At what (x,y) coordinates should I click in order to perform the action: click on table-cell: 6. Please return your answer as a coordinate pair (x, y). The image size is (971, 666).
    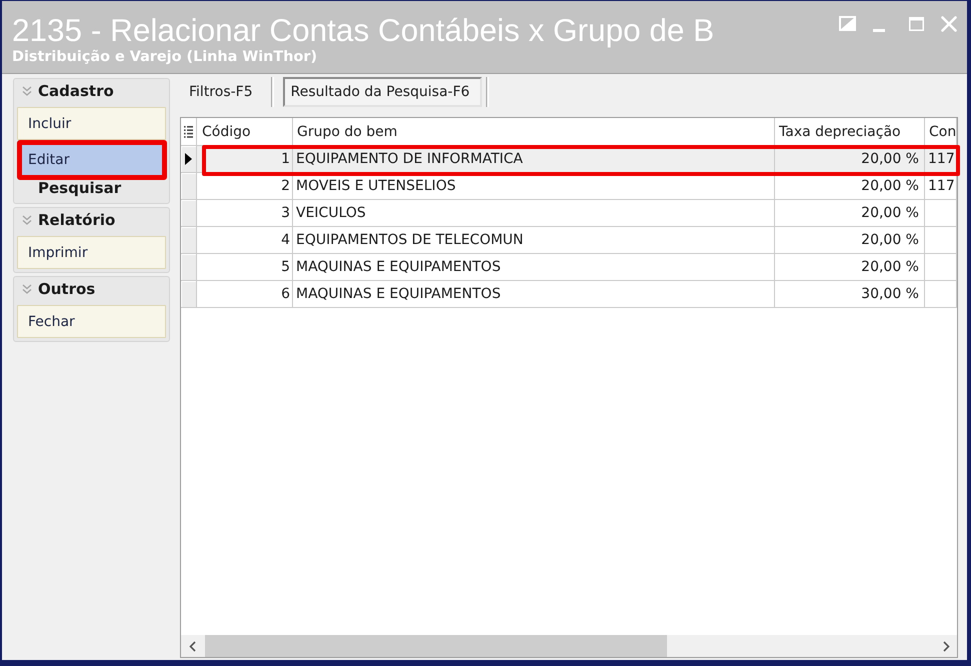
    Looking at the image, I should click on (245, 294).